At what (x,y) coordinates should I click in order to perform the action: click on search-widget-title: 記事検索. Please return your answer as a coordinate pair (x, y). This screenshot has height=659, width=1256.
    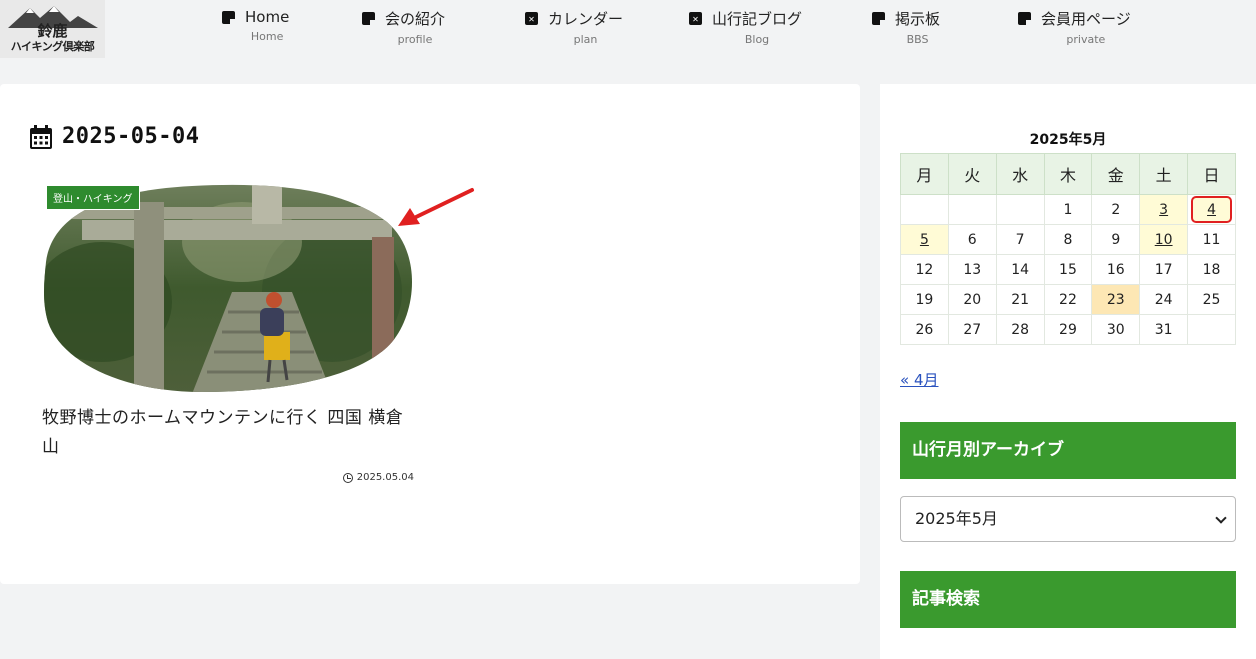
    Looking at the image, I should click on (1068, 599).